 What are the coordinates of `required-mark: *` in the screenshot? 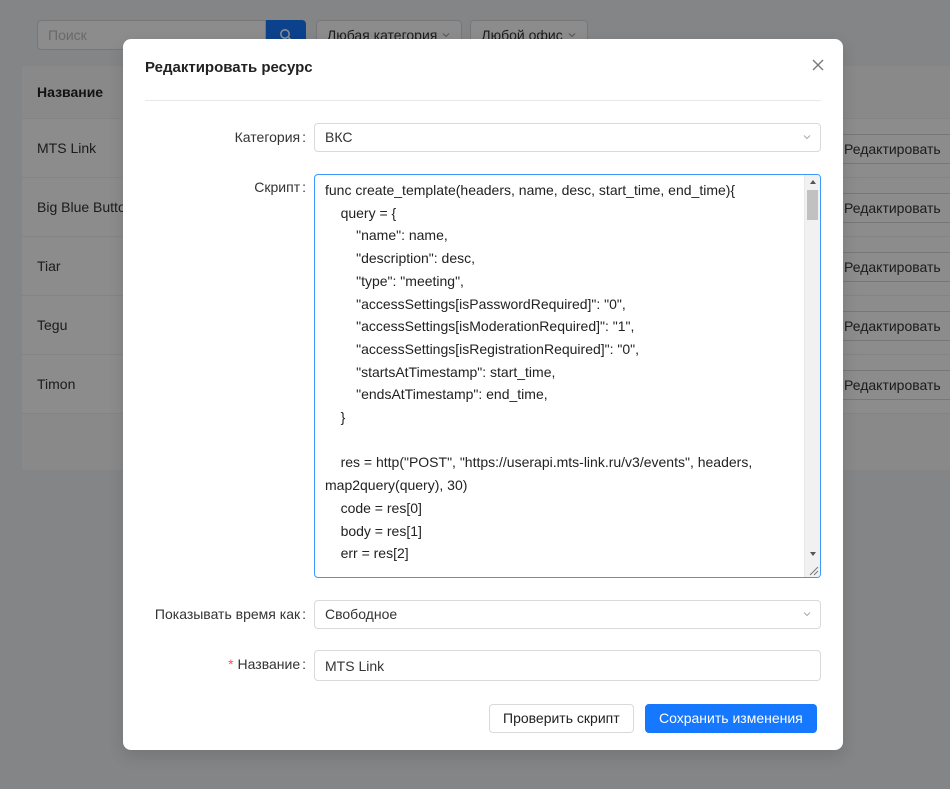 It's located at (231, 664).